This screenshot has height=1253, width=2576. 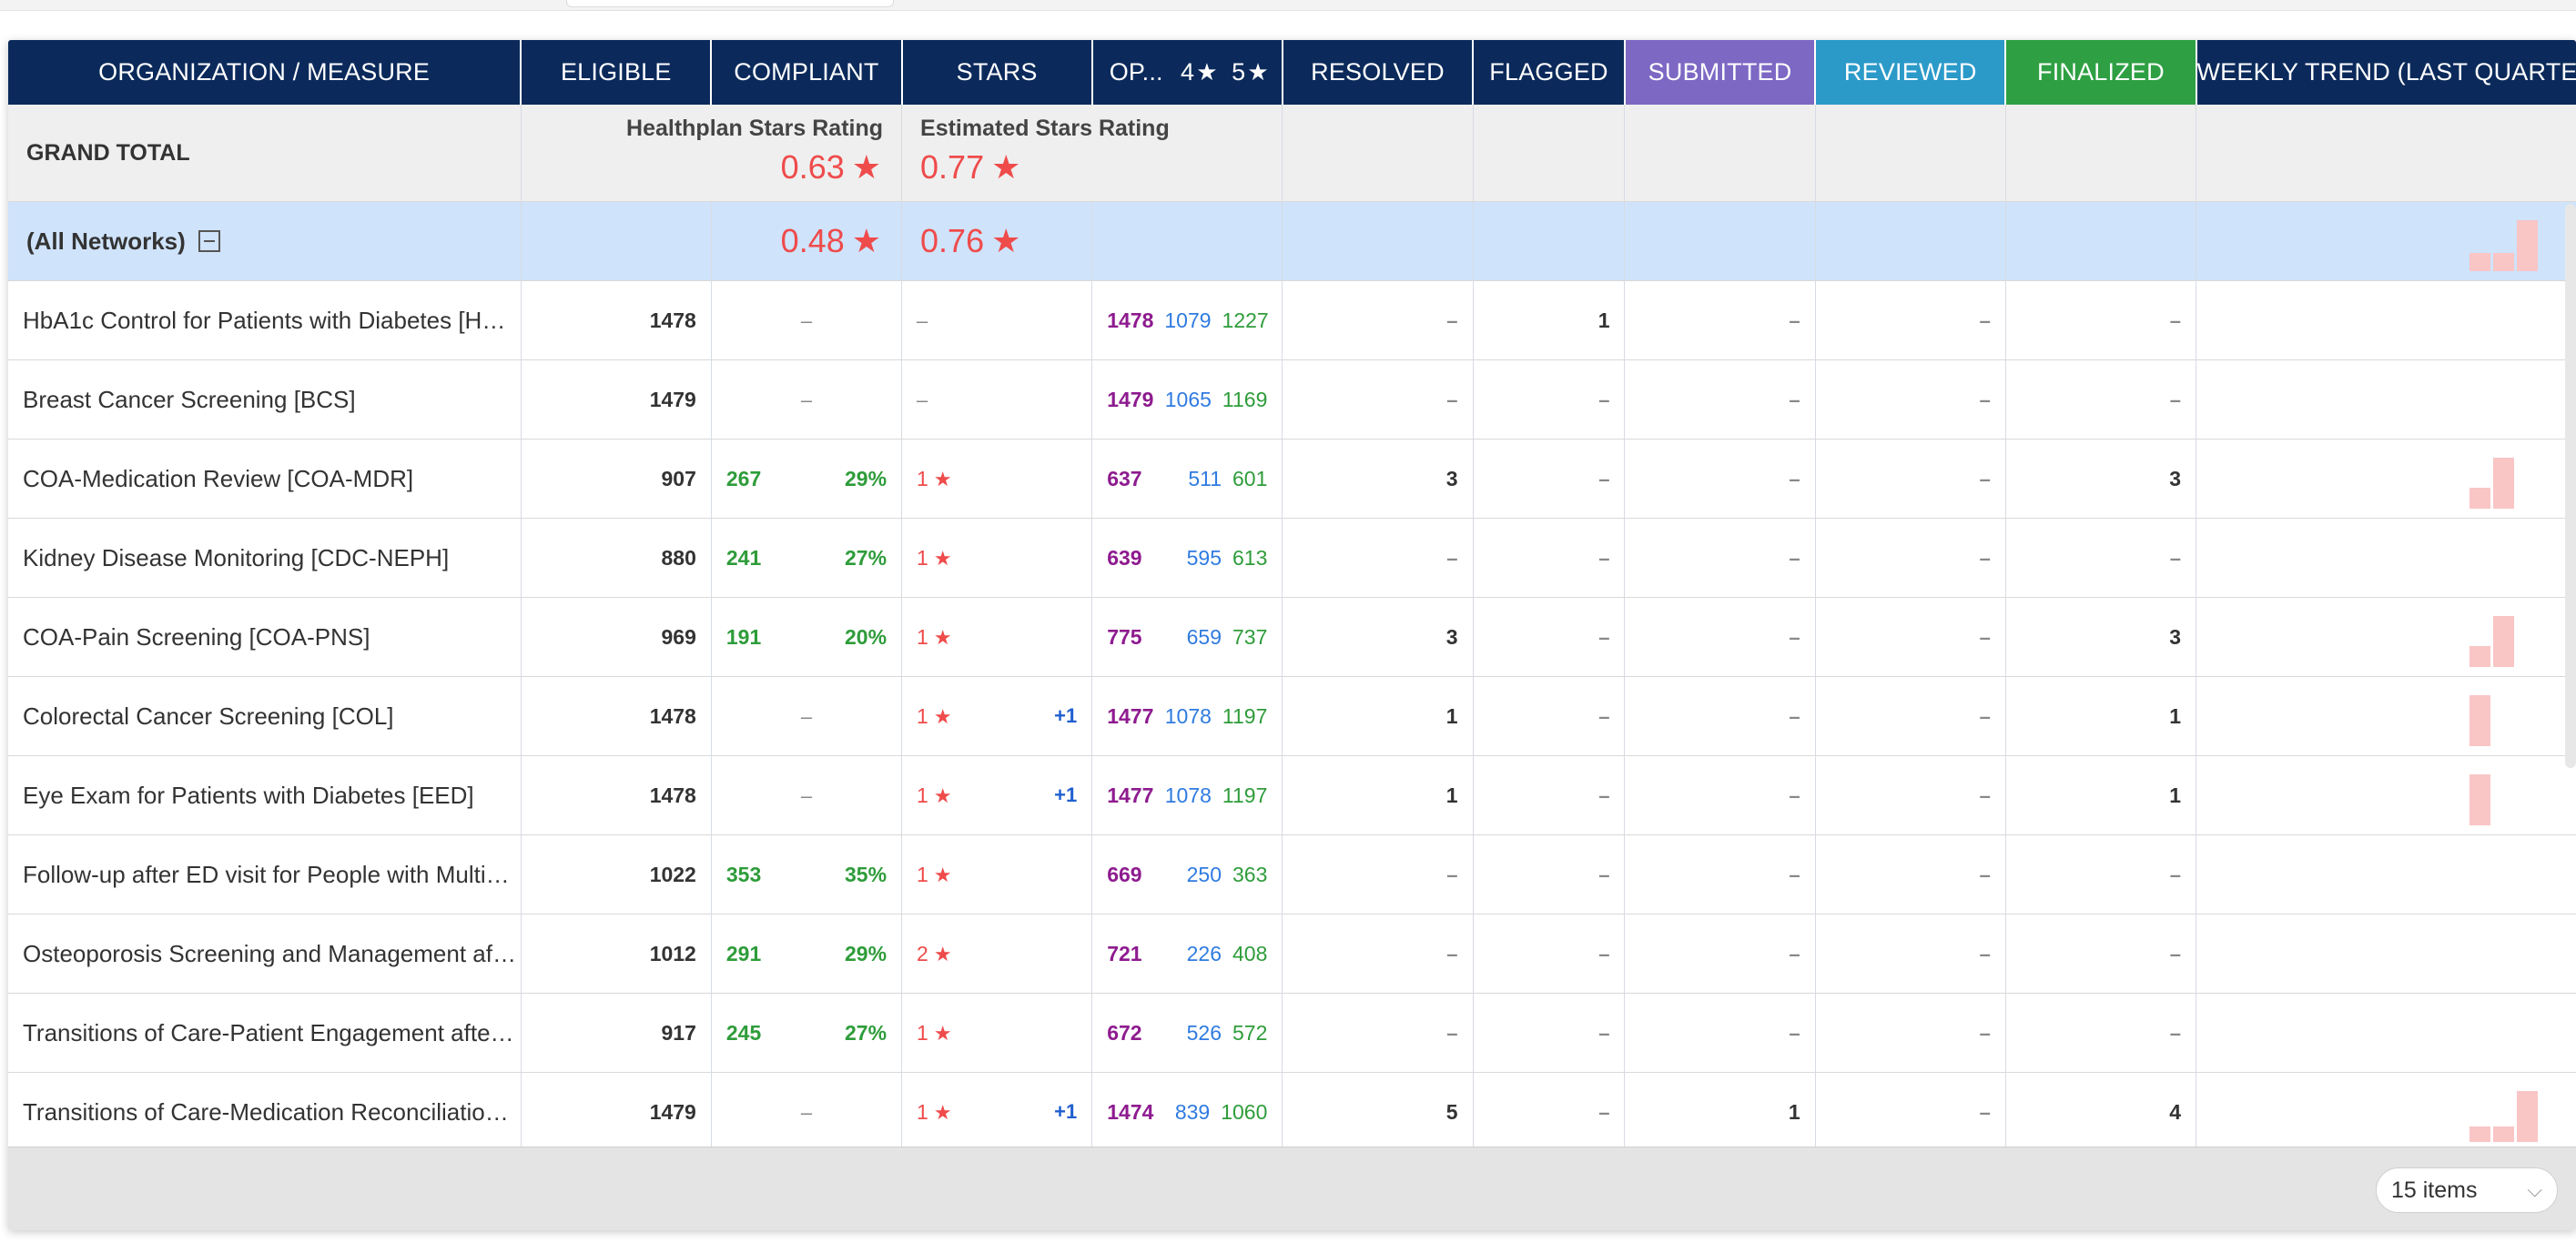 I want to click on measure-name: COA-Medication Review [COA-MDR], so click(x=265, y=479).